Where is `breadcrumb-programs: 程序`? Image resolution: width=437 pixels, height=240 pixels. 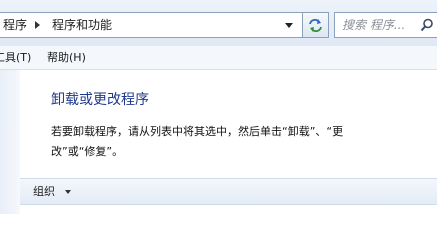
breadcrumb-programs: 程序 is located at coordinates (15, 25).